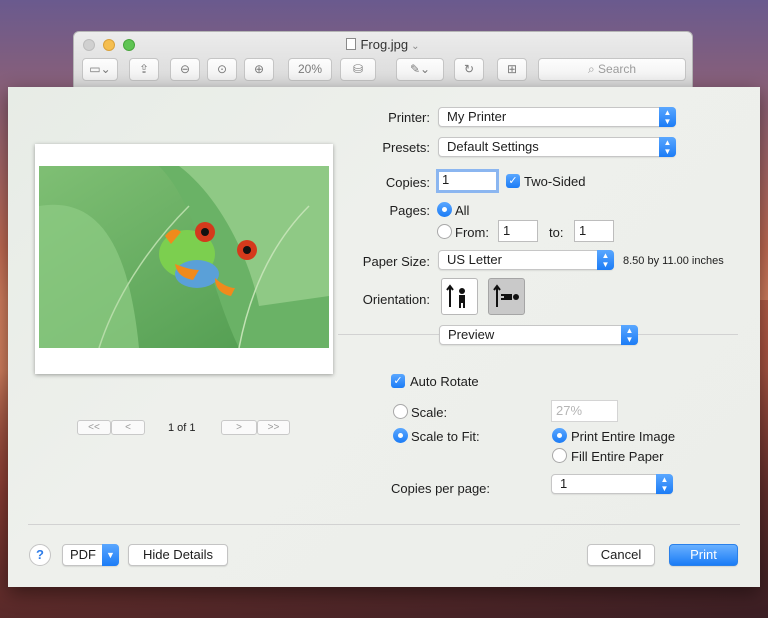 The height and width of the screenshot is (618, 768). Describe the element at coordinates (110, 555) in the screenshot. I see `chevron-down-icon: ▼` at that location.